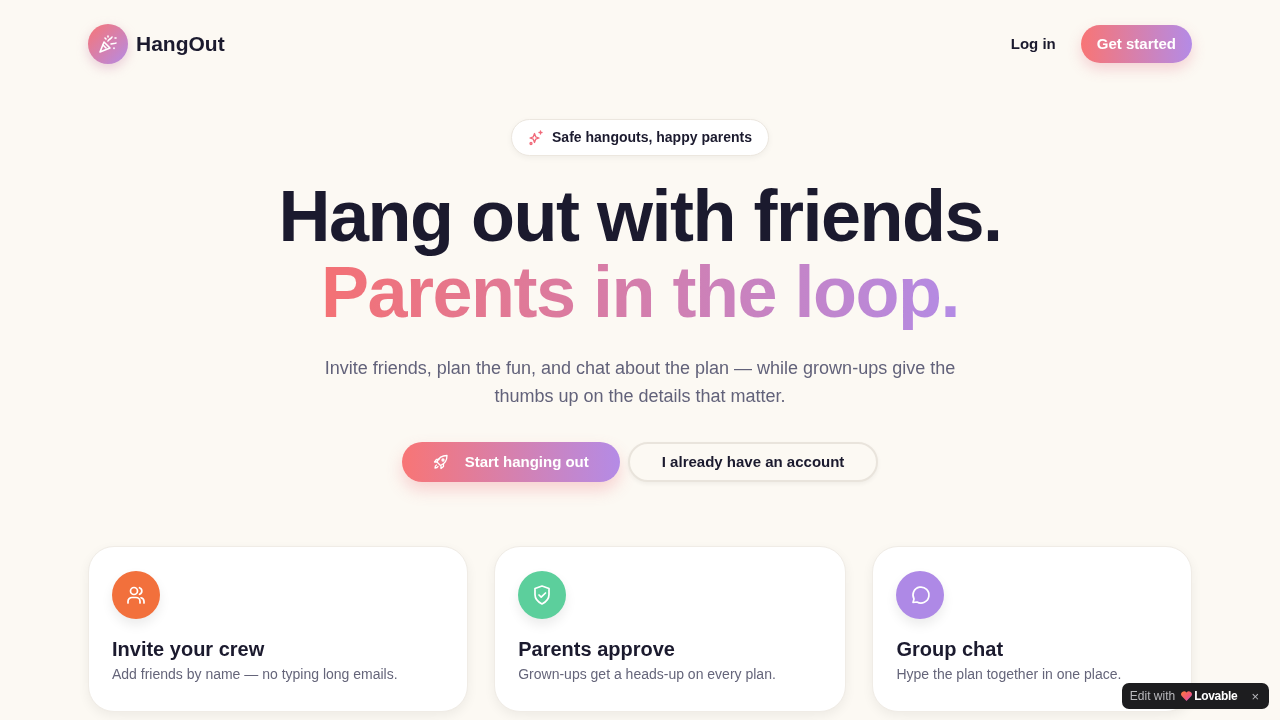 This screenshot has width=1280, height=720. What do you see at coordinates (1255, 696) in the screenshot?
I see `close-button: ×` at bounding box center [1255, 696].